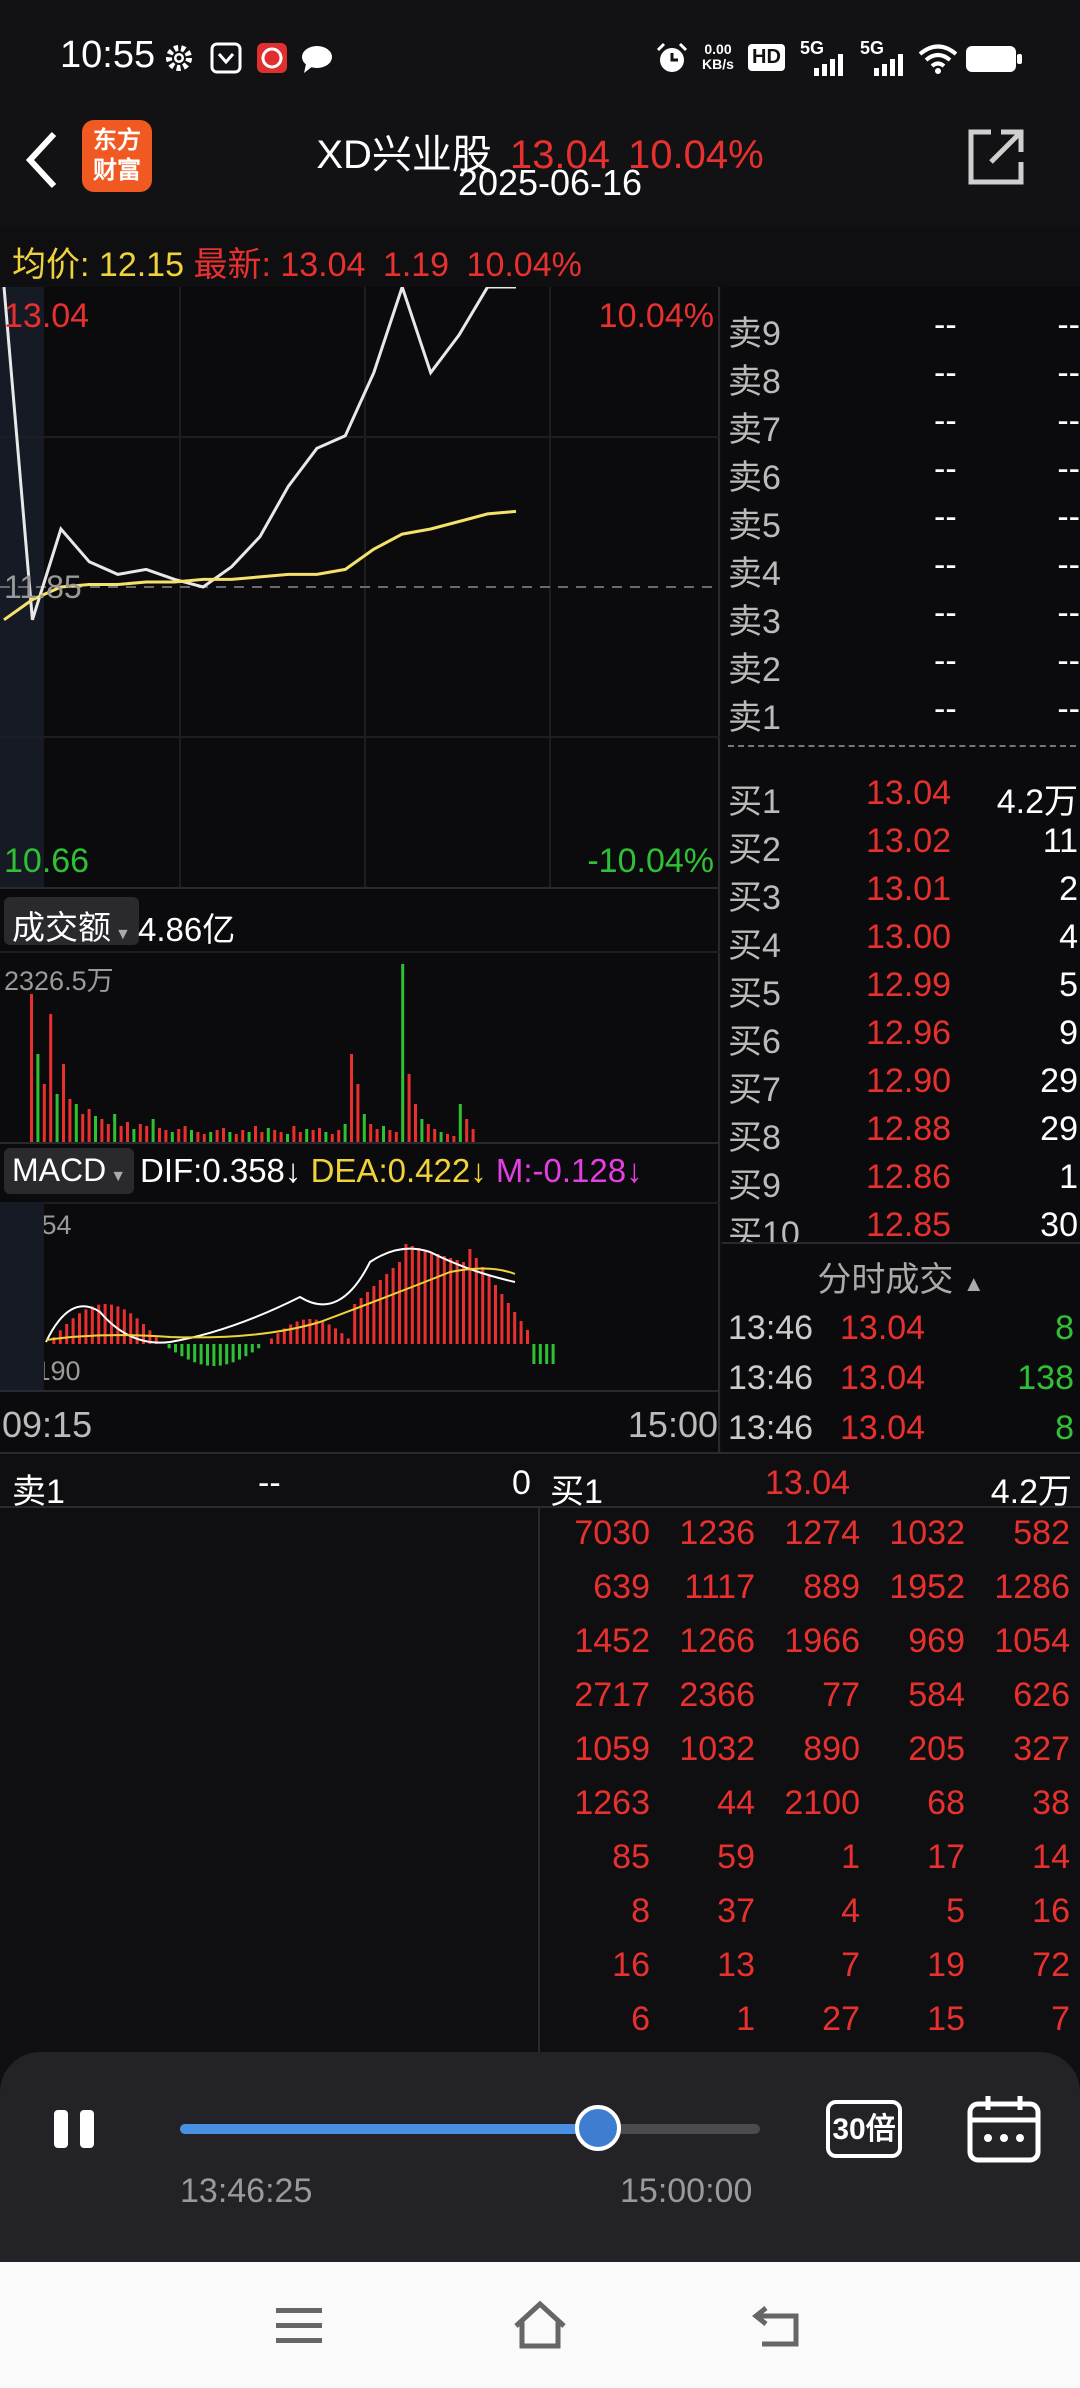 The width and height of the screenshot is (1080, 2388). Describe the element at coordinates (1068, 1033) in the screenshot. I see `bid-volume: 9` at that location.